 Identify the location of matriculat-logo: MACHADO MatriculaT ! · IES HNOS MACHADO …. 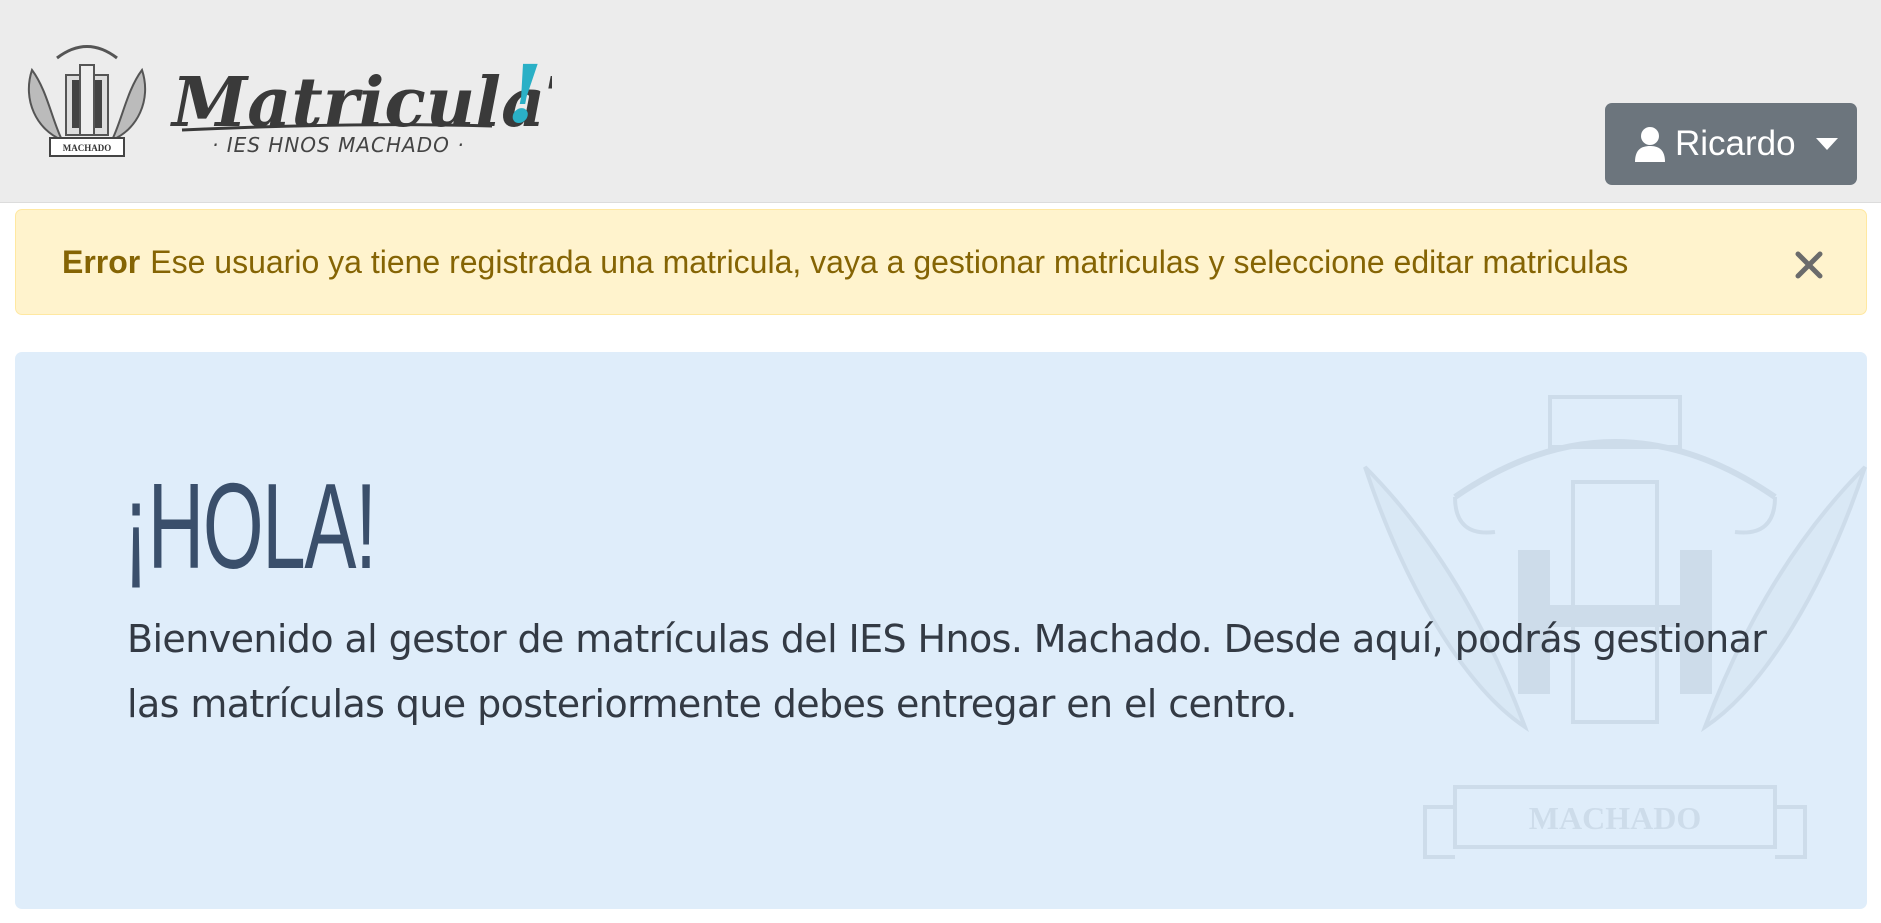
(287, 100).